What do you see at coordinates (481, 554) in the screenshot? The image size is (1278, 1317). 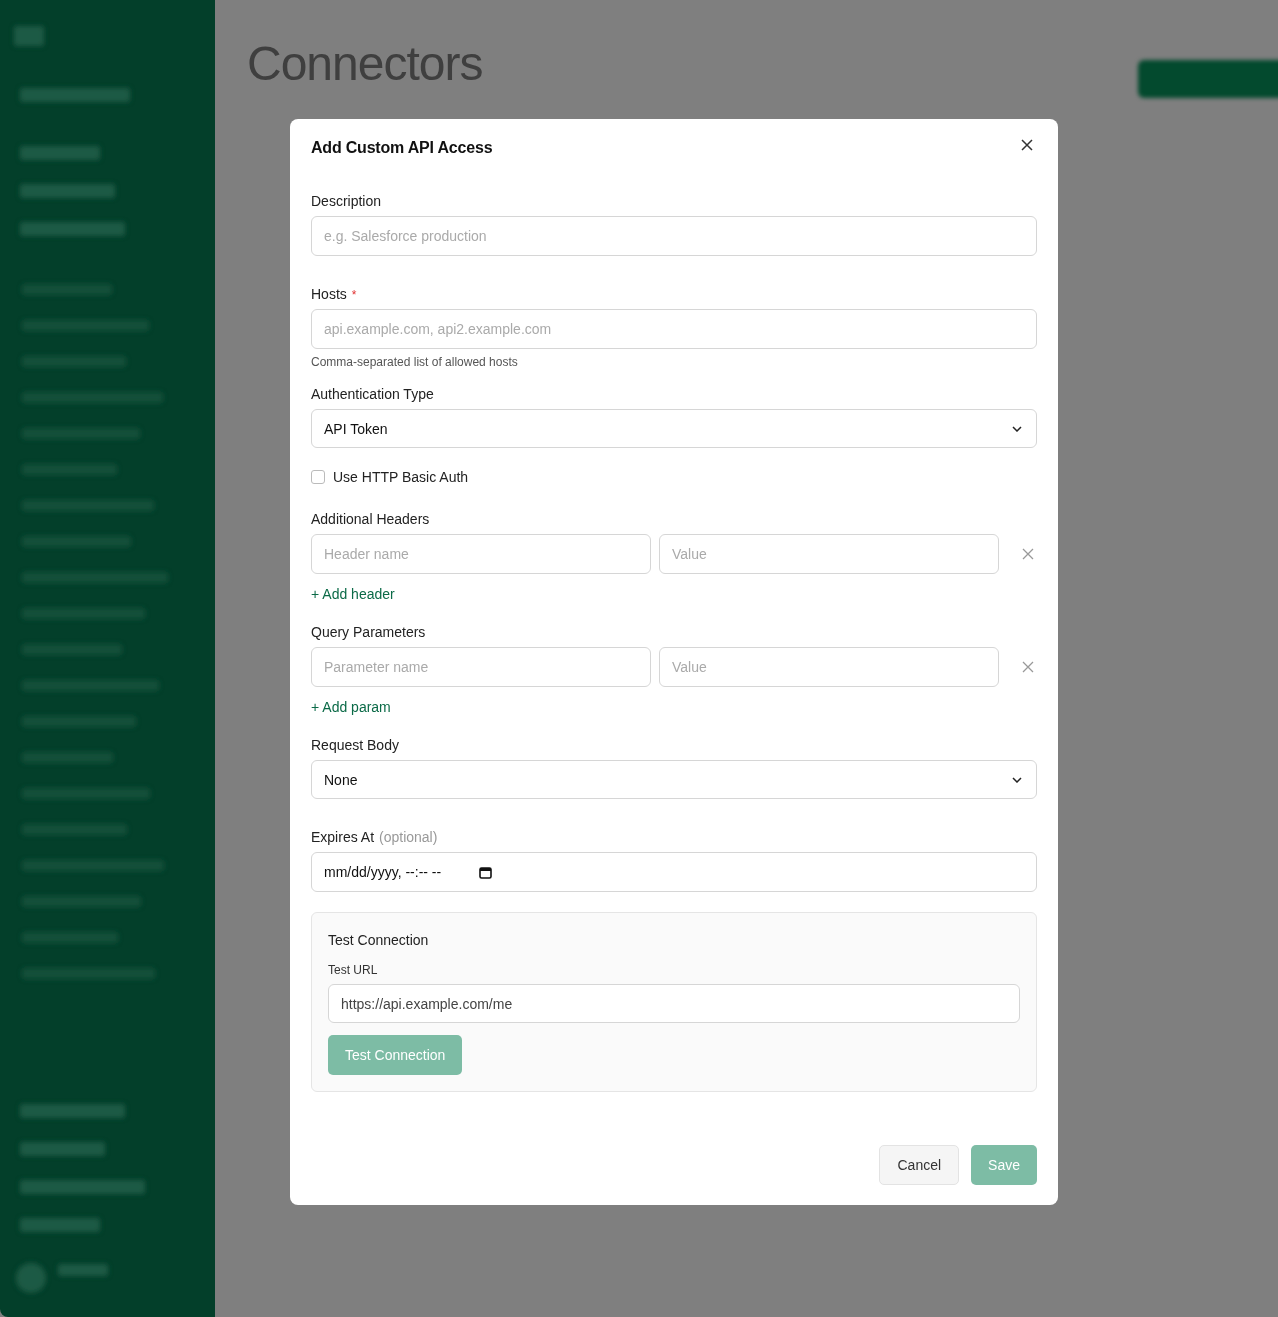 I see `key-field: Header name` at bounding box center [481, 554].